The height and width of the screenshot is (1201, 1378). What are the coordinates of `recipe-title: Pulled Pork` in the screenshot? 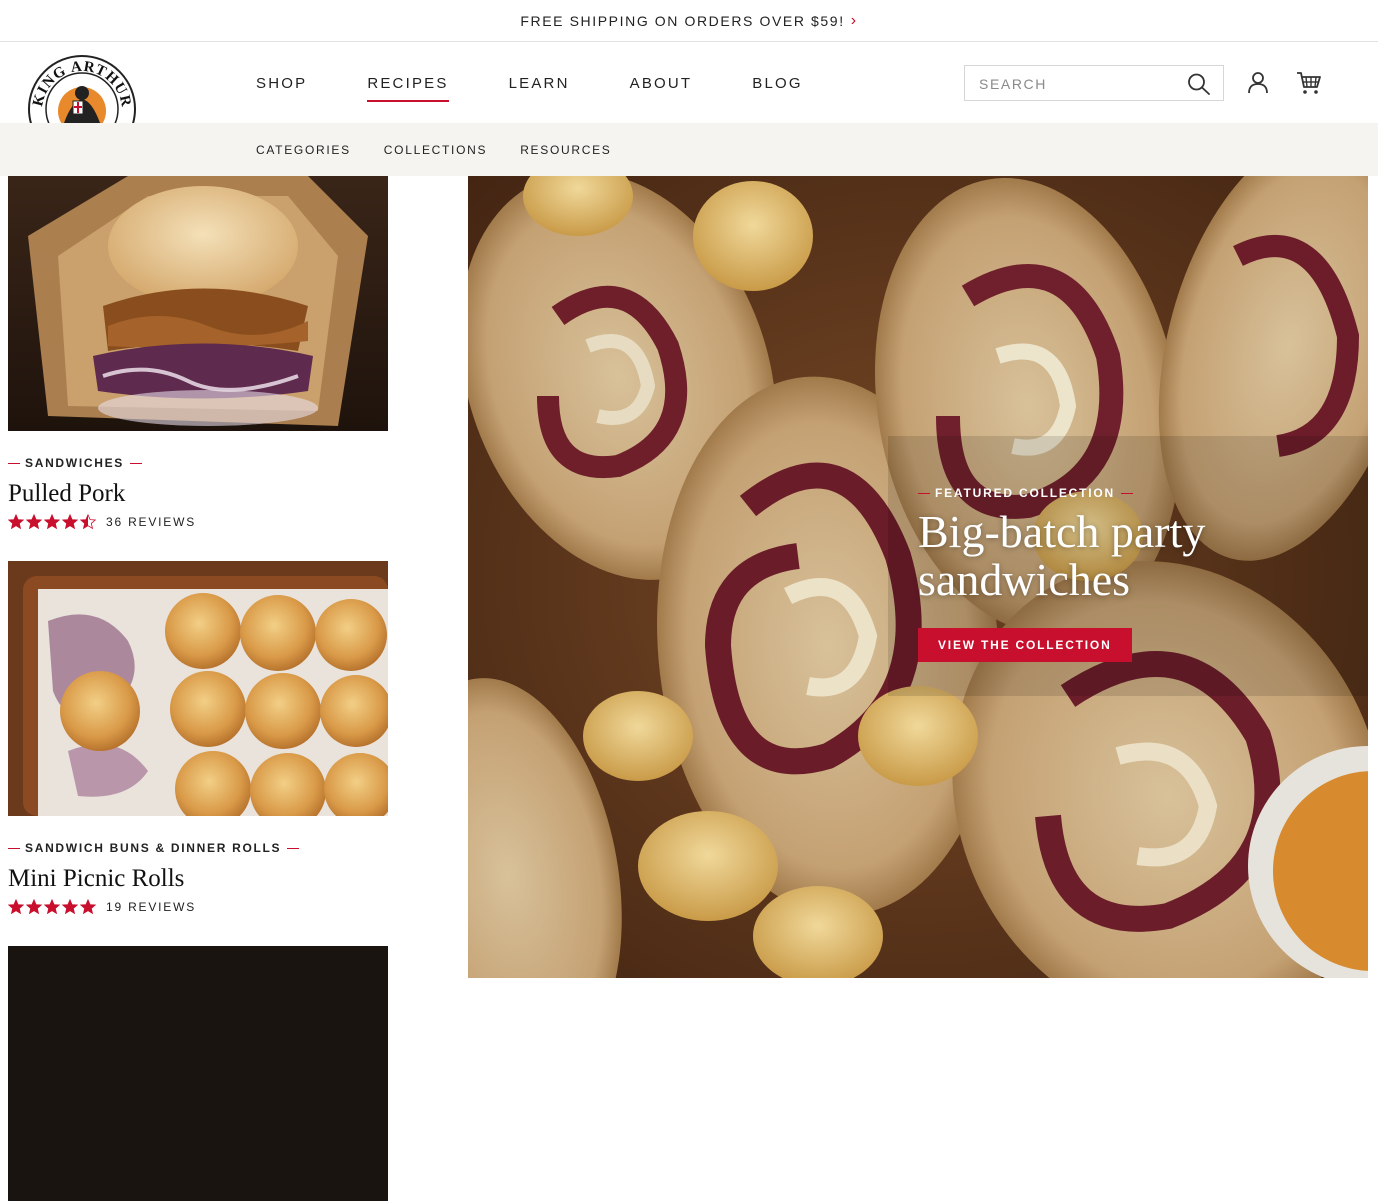 It's located at (198, 494).